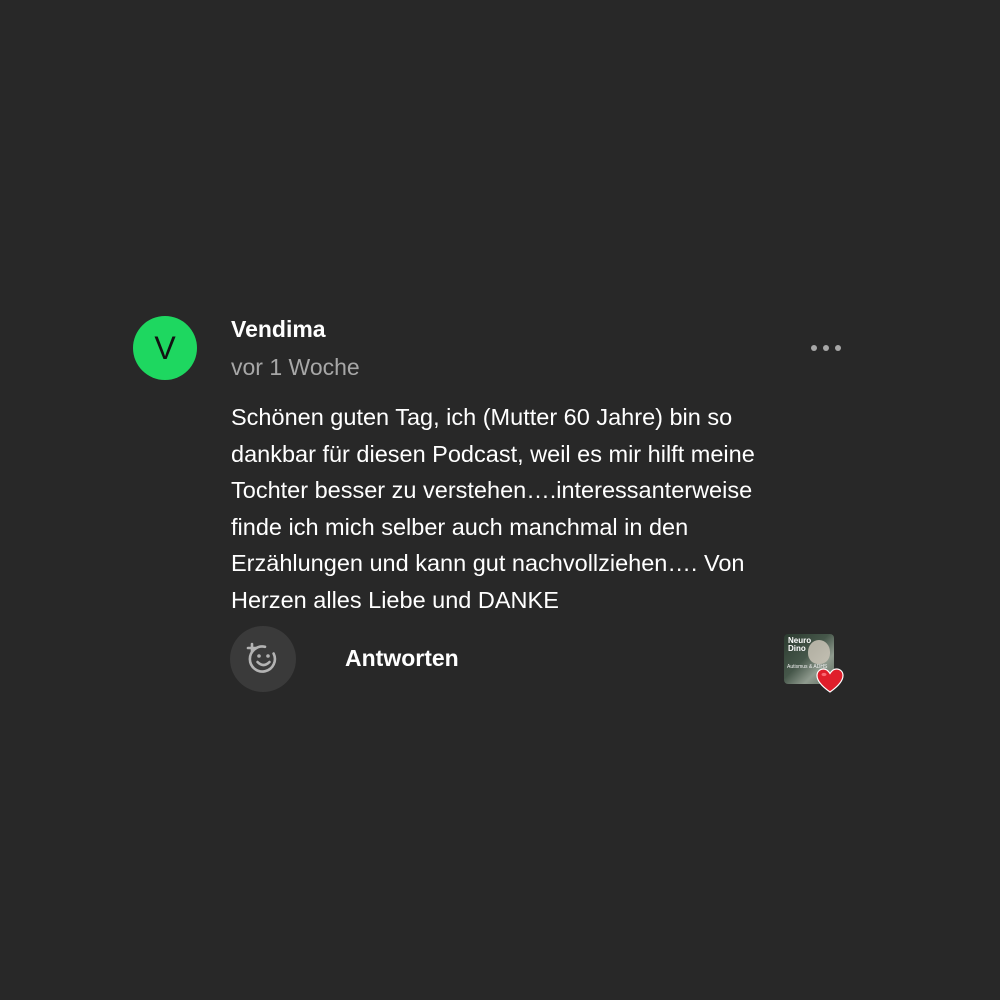  I want to click on avatar-letter: V, so click(165, 347).